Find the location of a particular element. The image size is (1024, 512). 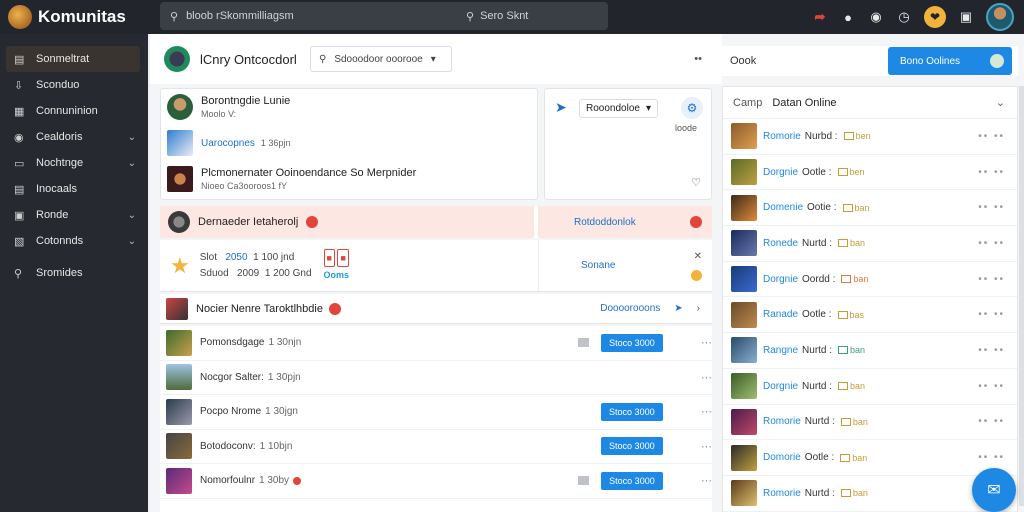

close-icon: ✕ is located at coordinates (698, 256).